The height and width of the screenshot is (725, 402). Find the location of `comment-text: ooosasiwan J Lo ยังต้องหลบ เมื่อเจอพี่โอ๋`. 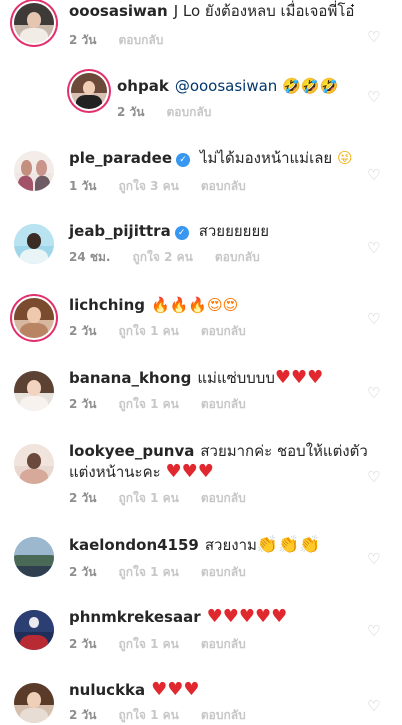

comment-text: ooosasiwan J Lo ยังต้องหลบ เมื่อเจอพี่โอ๋ is located at coordinates (212, 11).